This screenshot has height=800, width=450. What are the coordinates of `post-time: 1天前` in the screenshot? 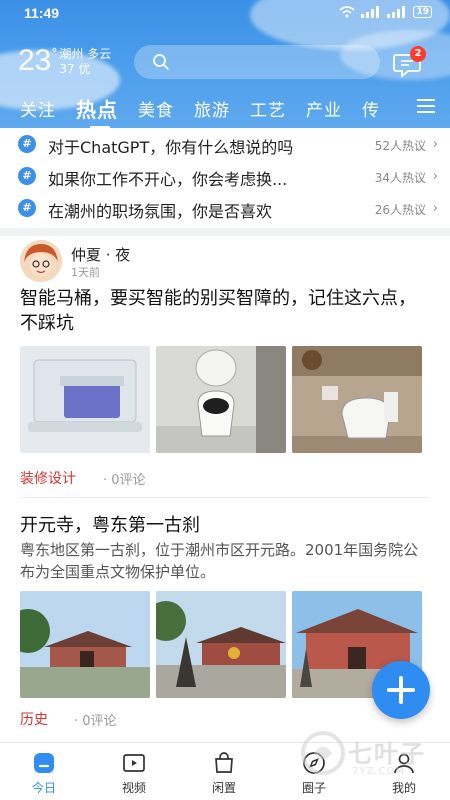 It's located at (85, 272).